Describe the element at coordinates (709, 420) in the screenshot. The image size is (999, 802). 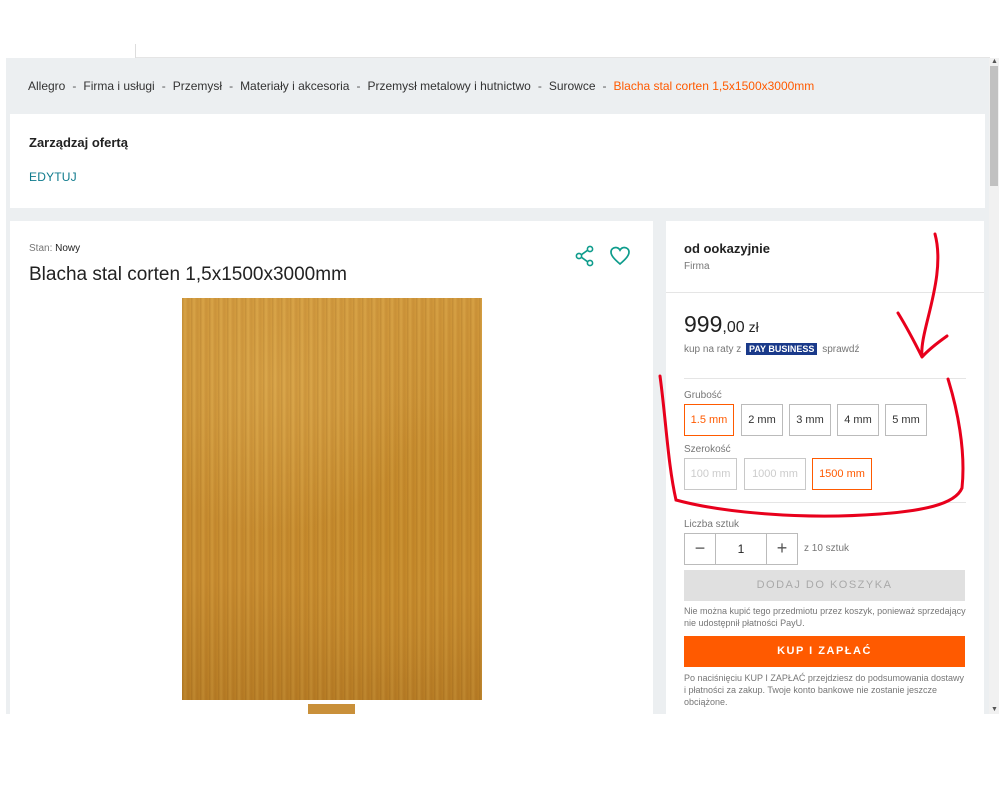
I see `thickness-option-1-5mm: 1.5 mm` at that location.